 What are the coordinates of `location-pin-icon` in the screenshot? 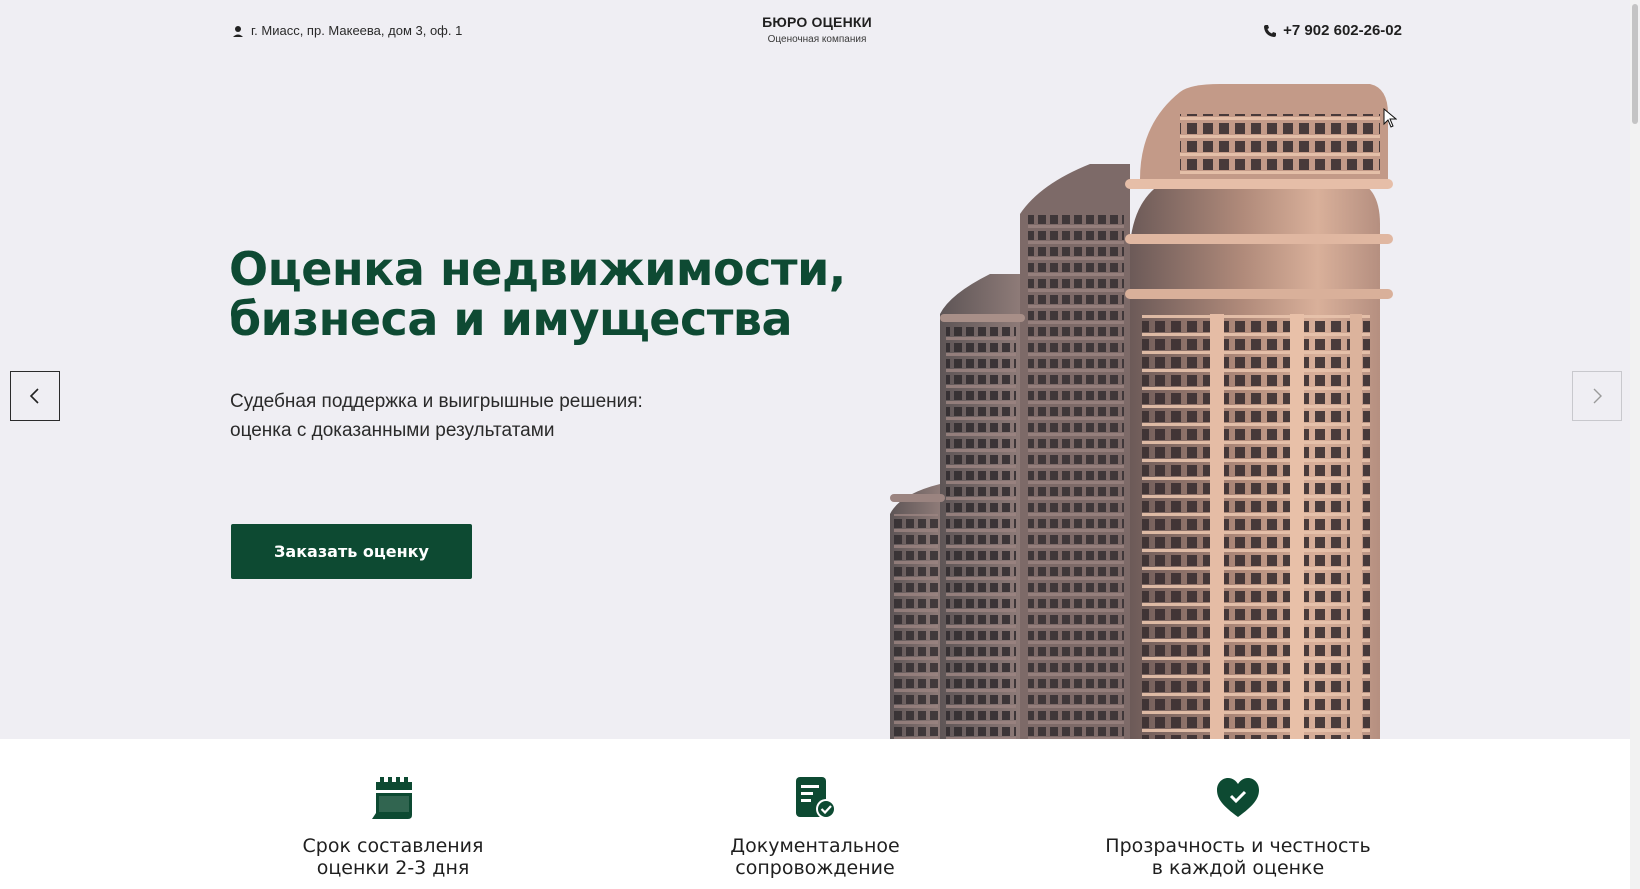 It's located at (238, 31).